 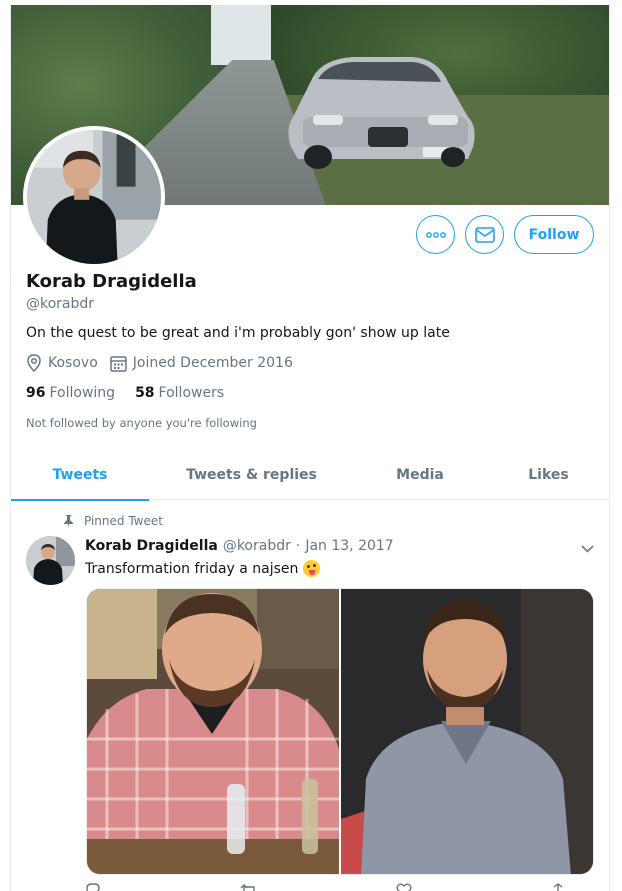 I want to click on reply-button, so click(x=93, y=887).